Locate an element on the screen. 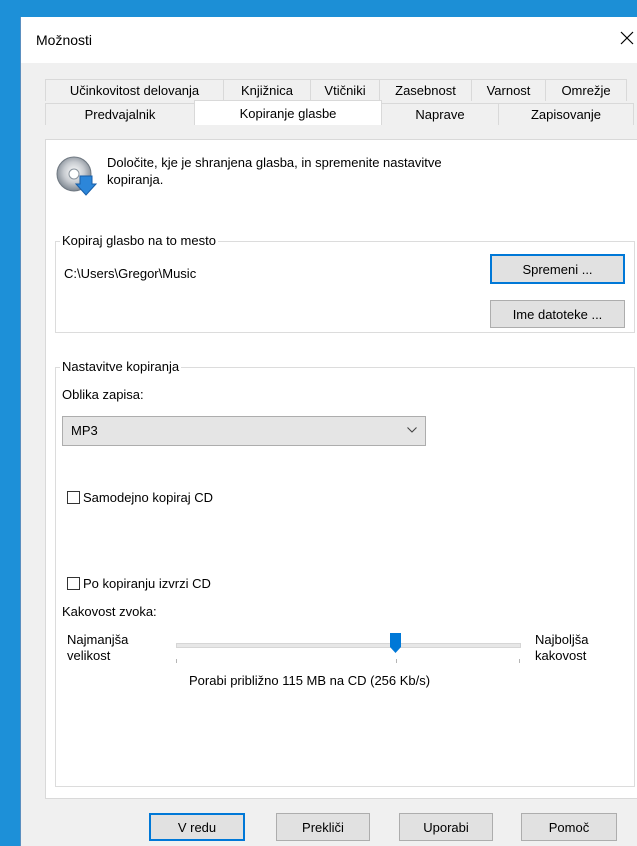 This screenshot has width=637, height=846. tab-library: Knjižnica is located at coordinates (267, 90).